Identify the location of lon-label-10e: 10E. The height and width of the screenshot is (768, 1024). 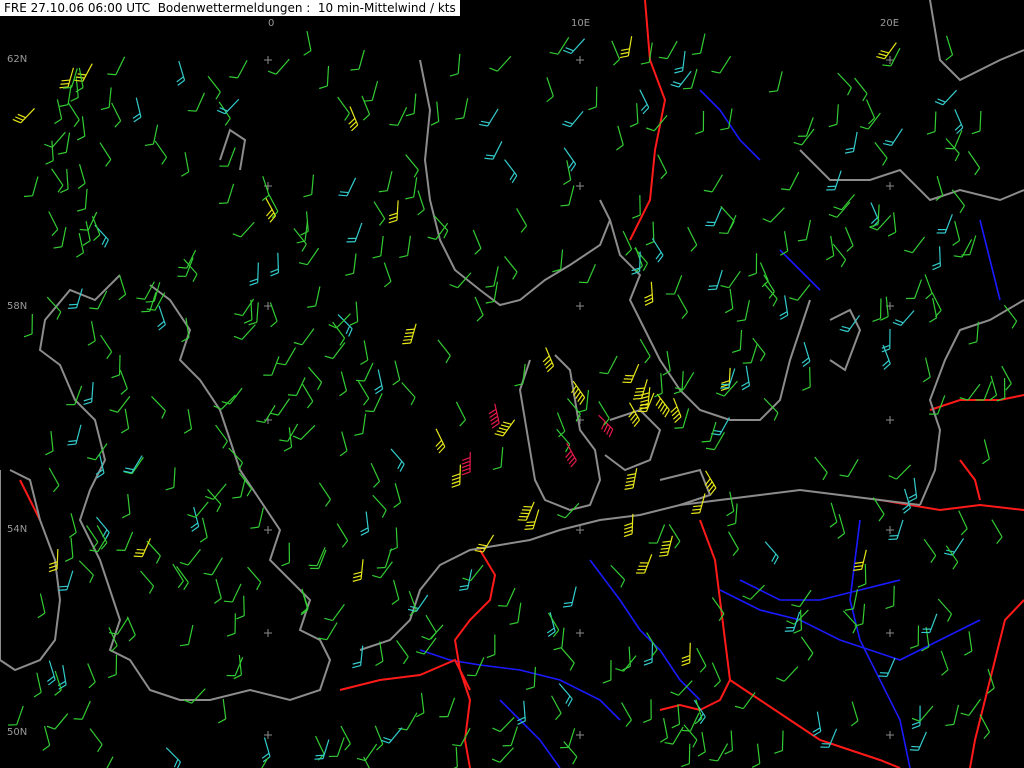
(580, 23).